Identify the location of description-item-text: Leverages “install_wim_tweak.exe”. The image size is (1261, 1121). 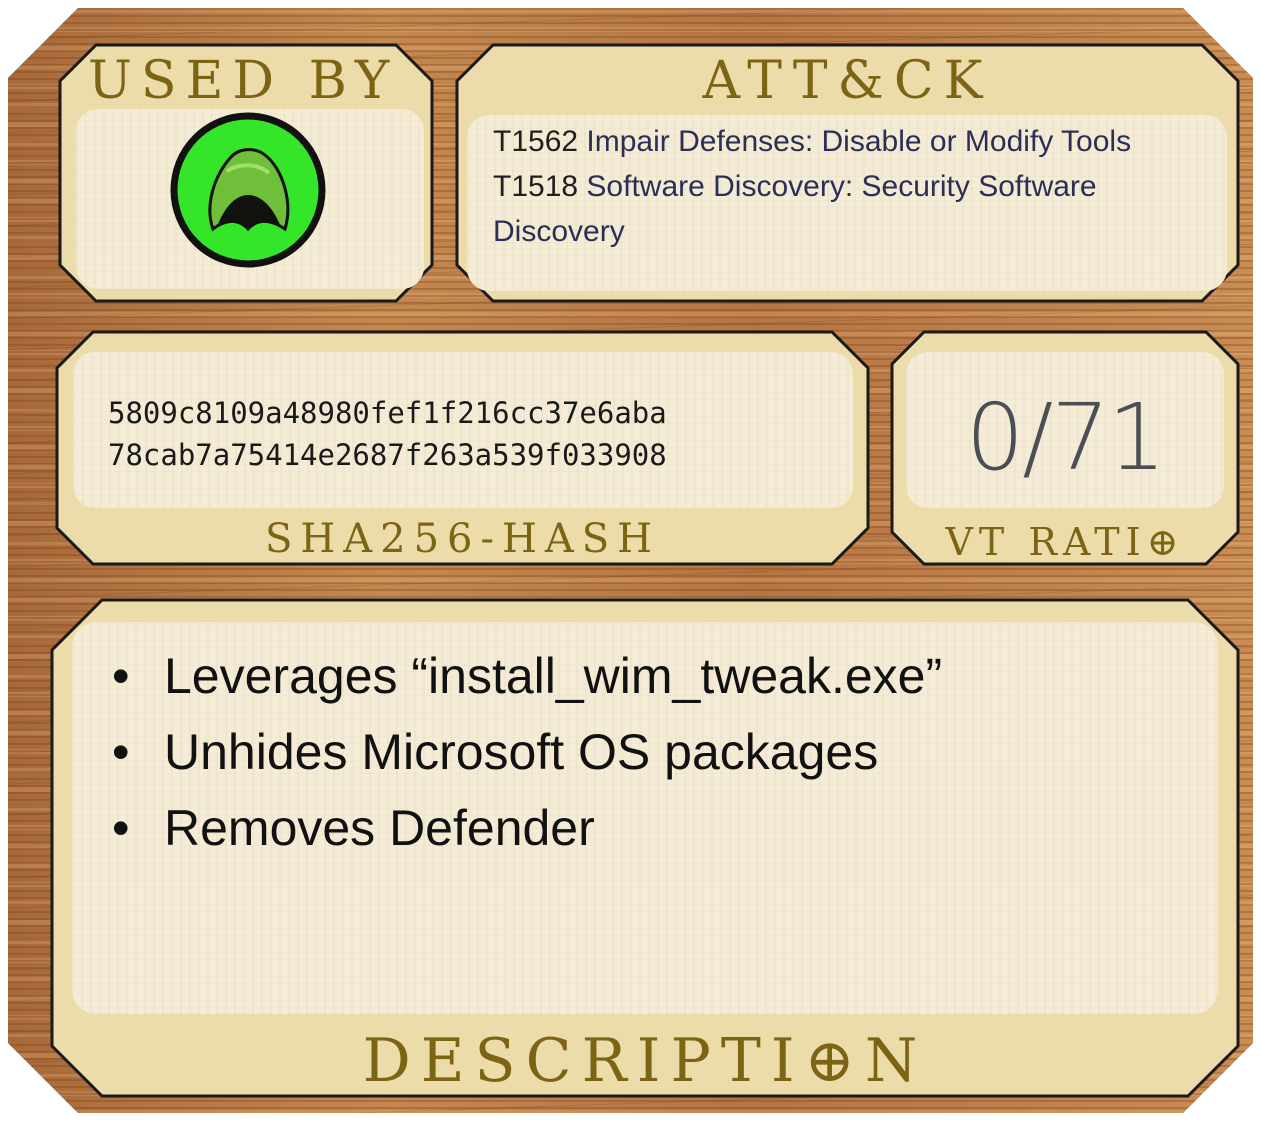
(553, 676).